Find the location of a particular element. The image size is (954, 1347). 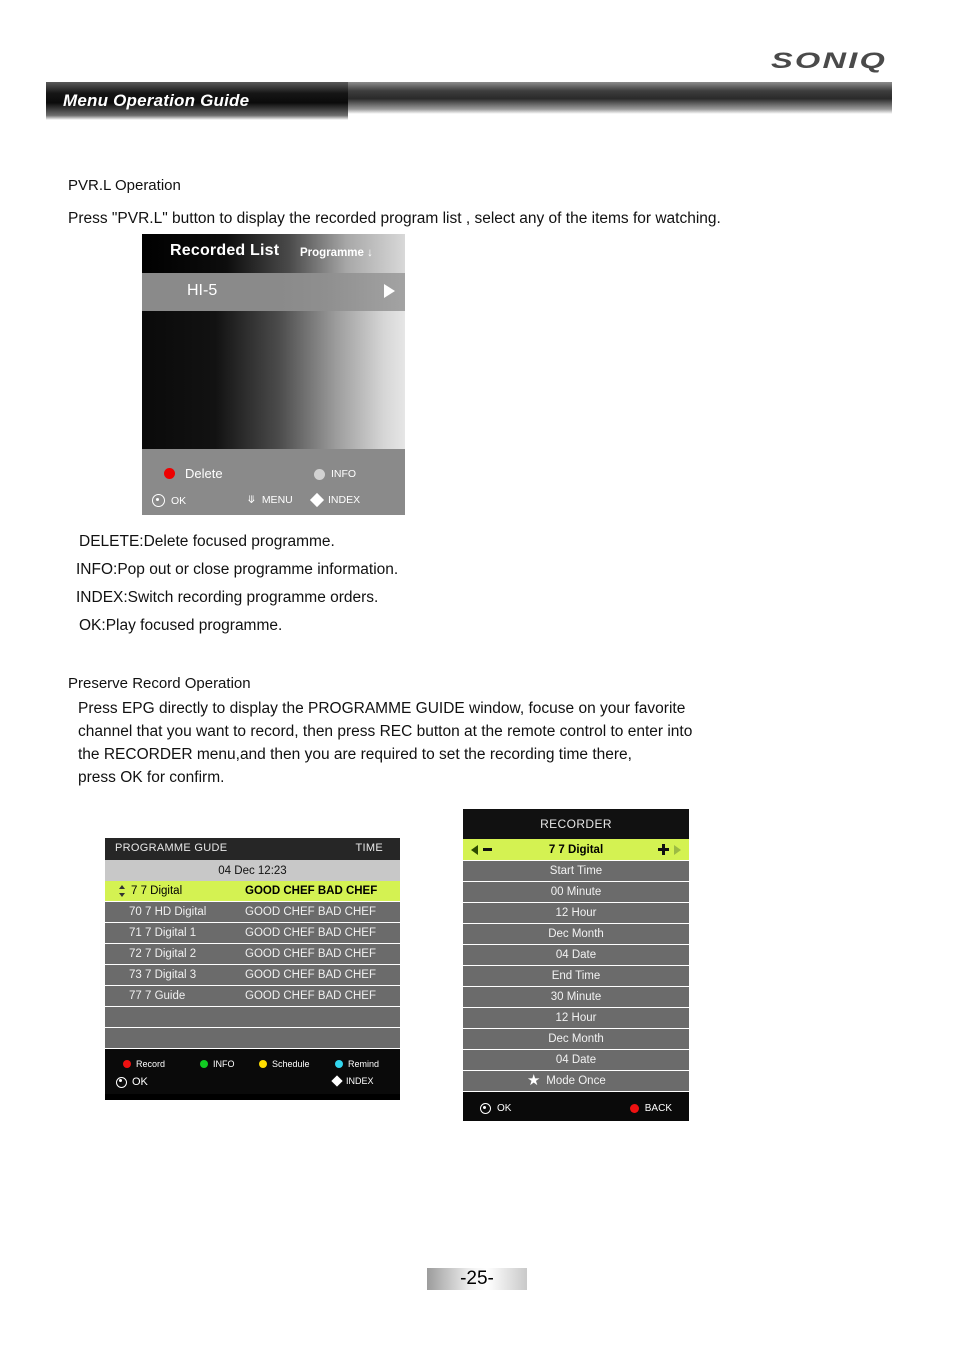

play-arrow-icon is located at coordinates (389, 291).